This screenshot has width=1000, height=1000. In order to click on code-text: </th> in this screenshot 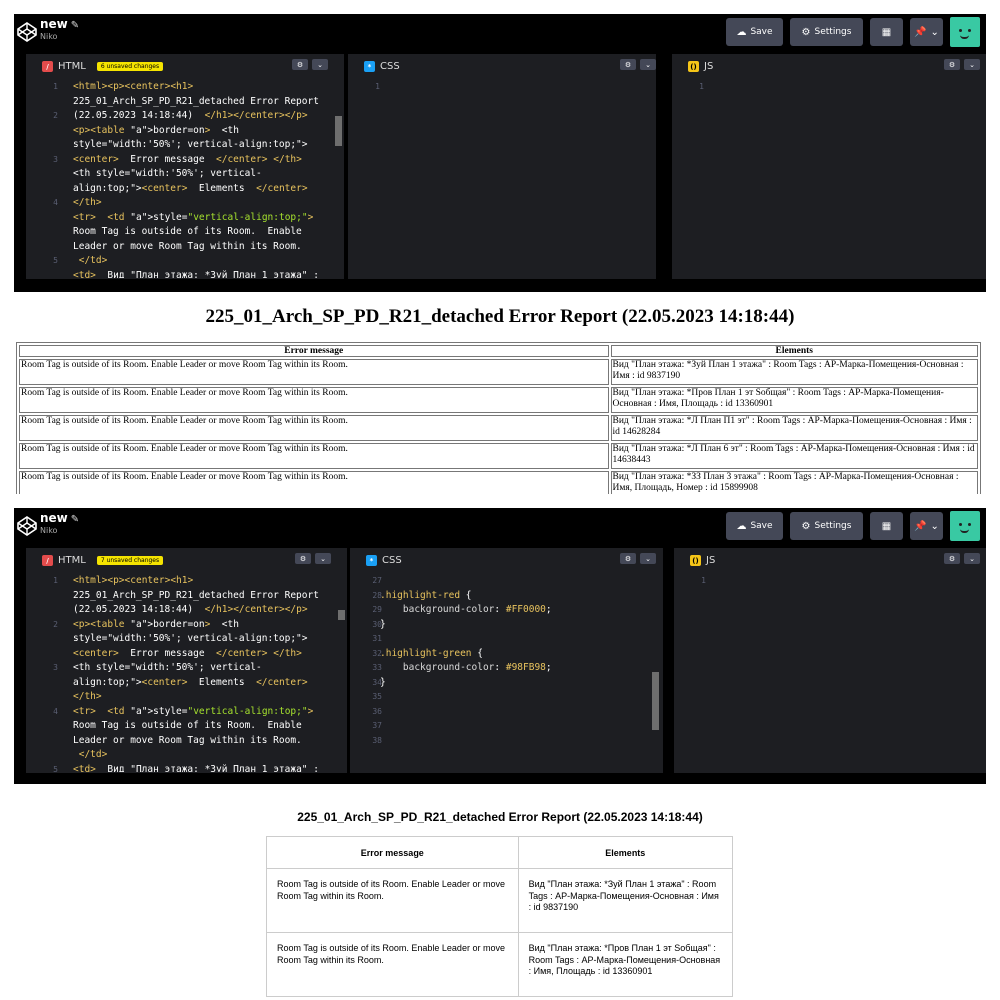, I will do `click(87, 202)`.